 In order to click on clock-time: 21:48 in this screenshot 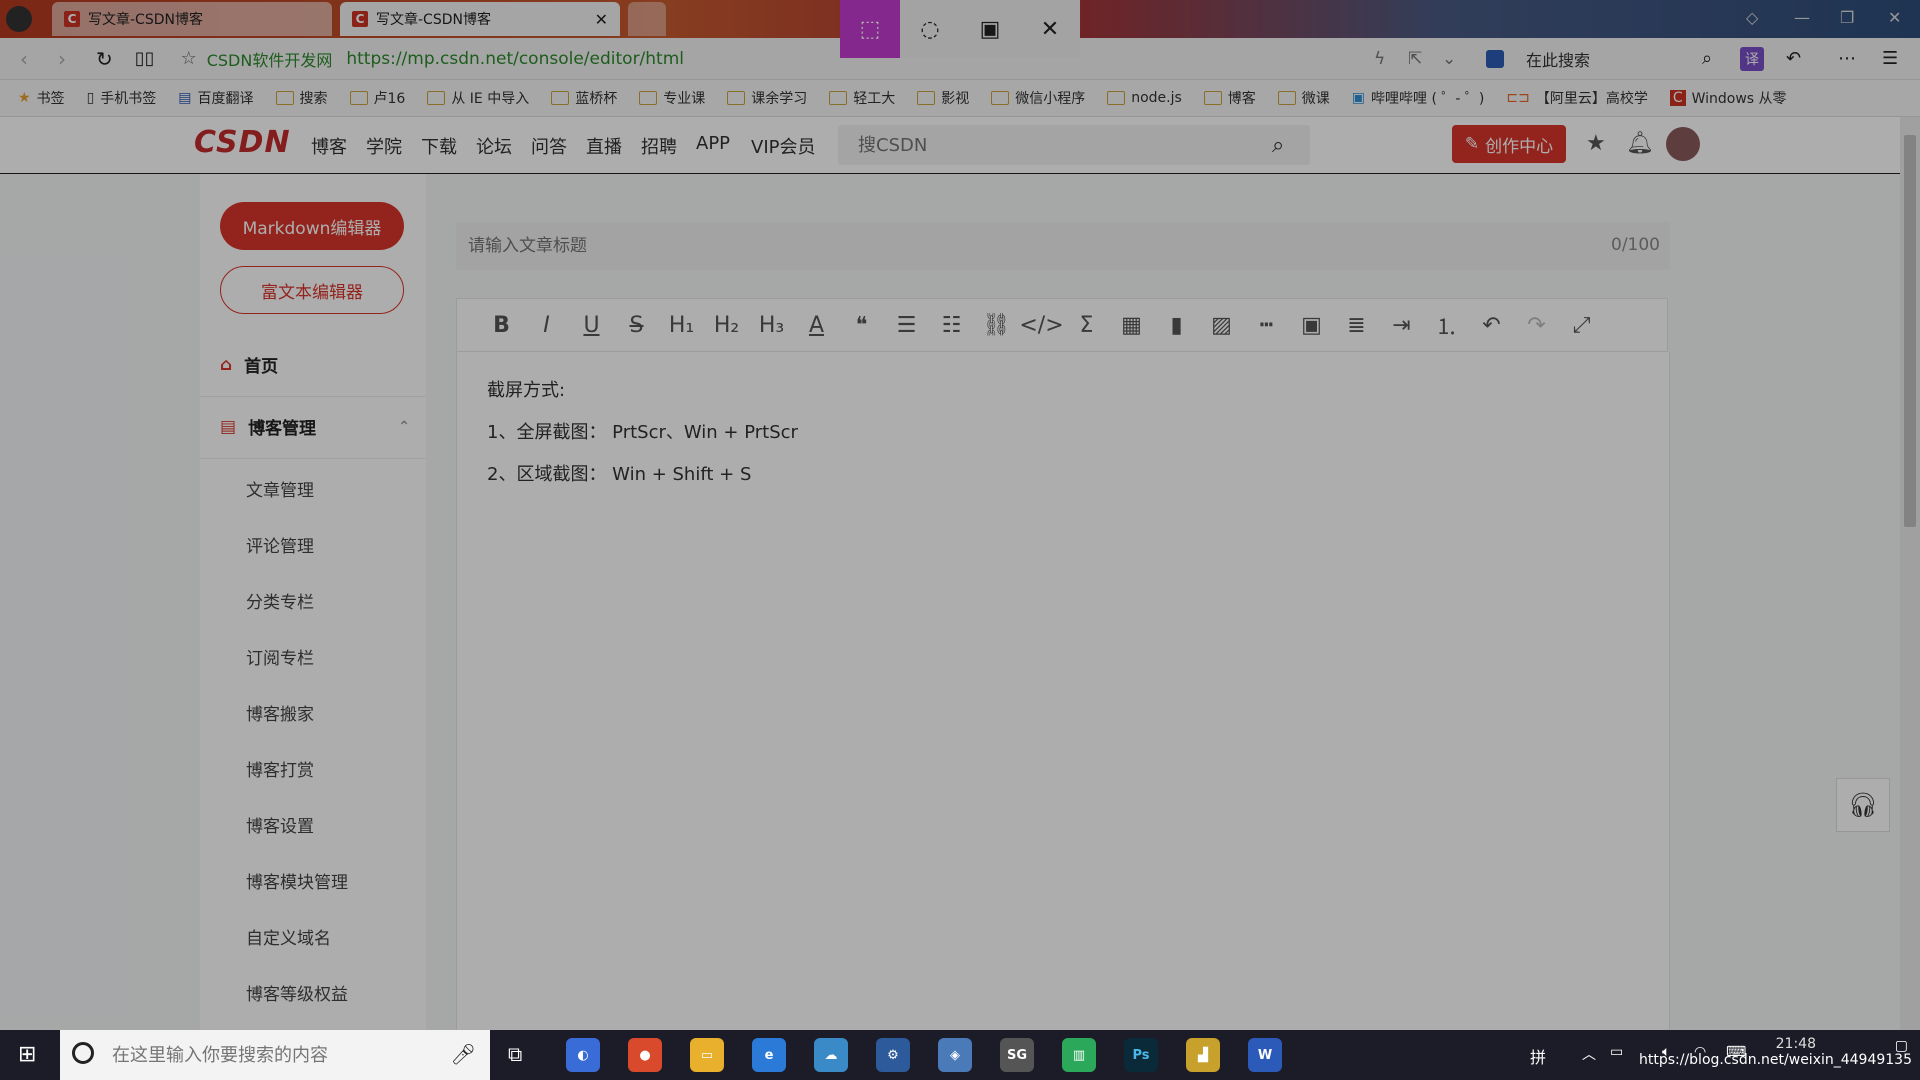, I will do `click(1796, 1044)`.